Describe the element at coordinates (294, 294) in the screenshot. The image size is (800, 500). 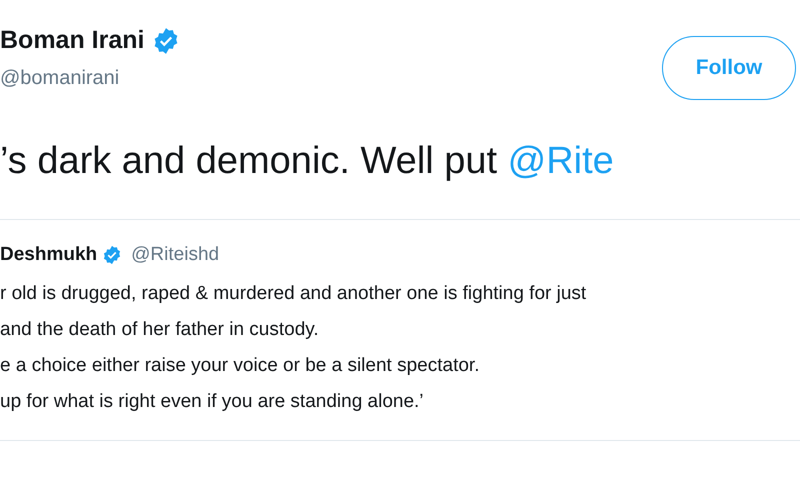
I see `quoted-tweet-line: r old is drugged, raped & murdered and another one is fighting for just` at that location.